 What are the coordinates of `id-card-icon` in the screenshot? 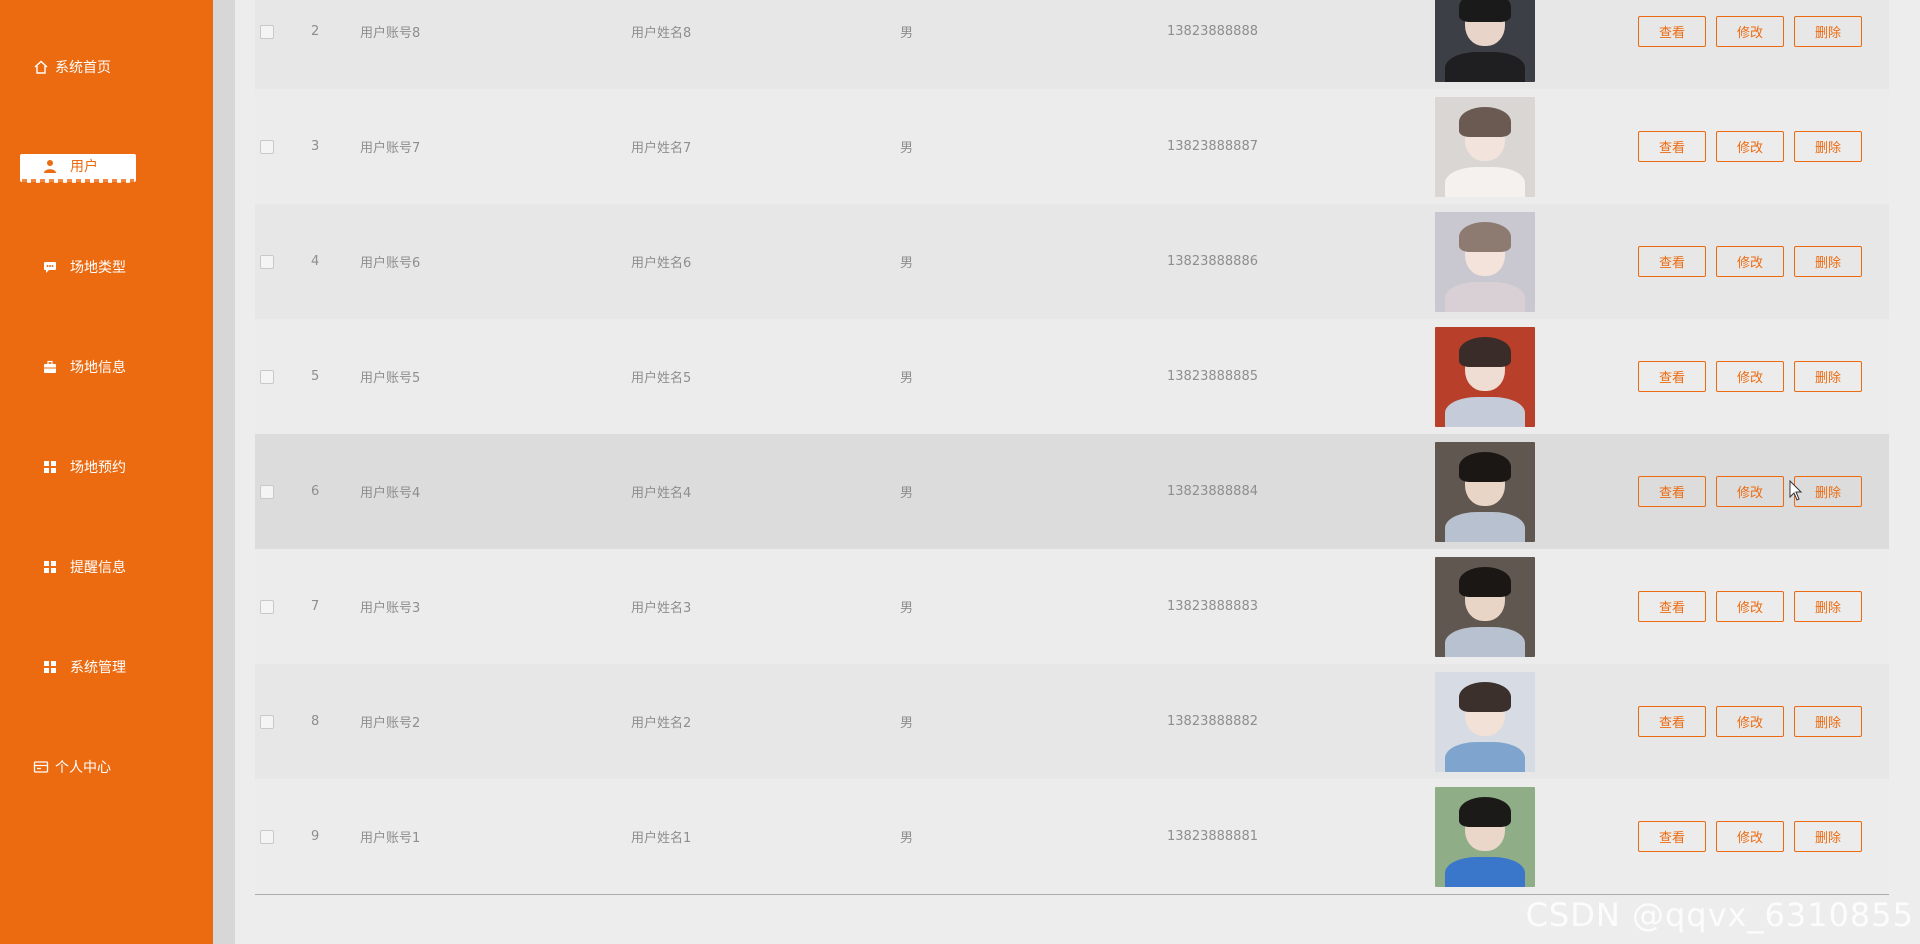 It's located at (41, 767).